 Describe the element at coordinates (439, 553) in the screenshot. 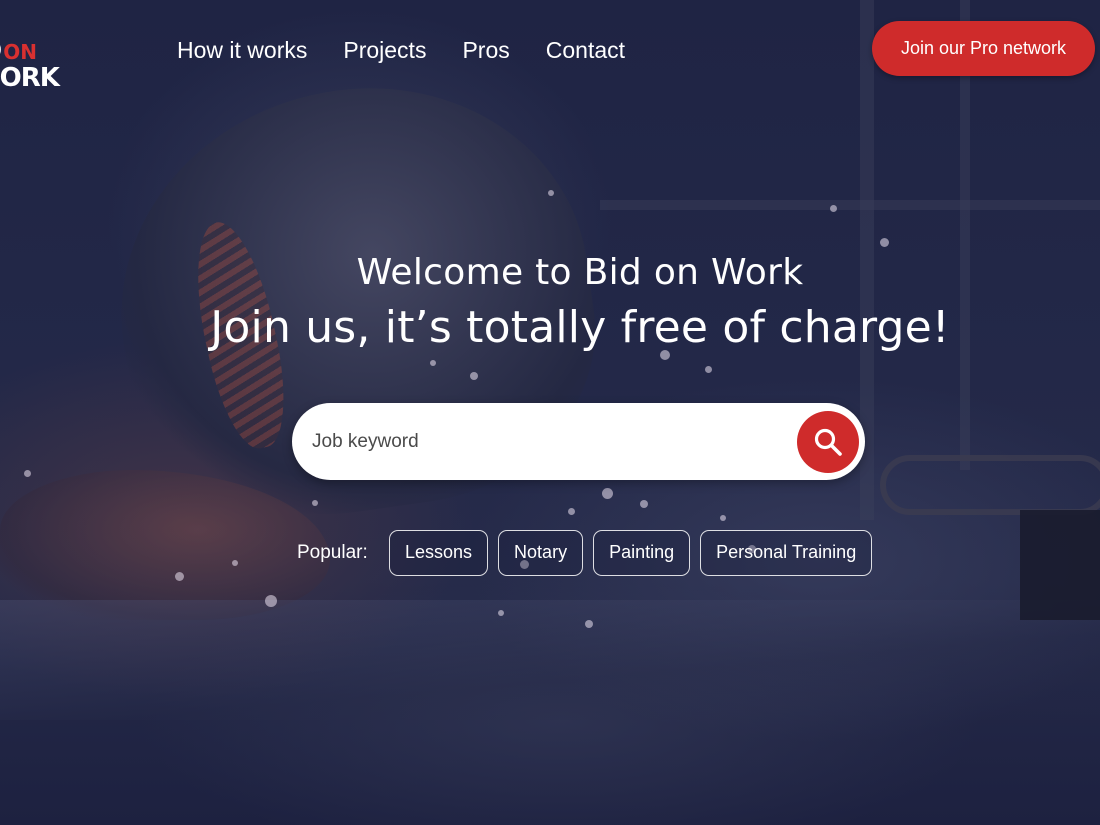

I see `popular-tag-lessons: Lessons` at that location.